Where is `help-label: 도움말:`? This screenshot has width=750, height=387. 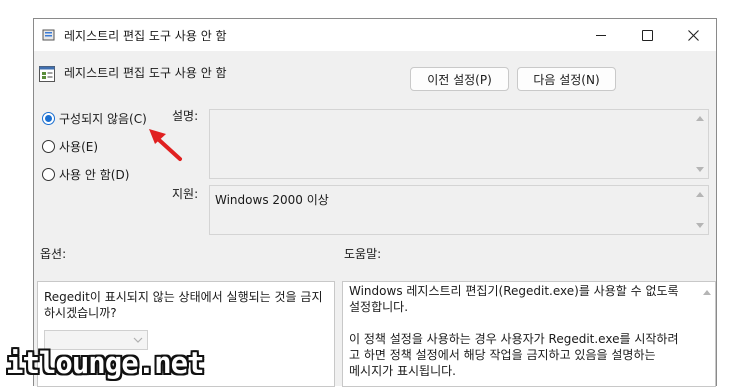 help-label: 도움말: is located at coordinates (363, 254).